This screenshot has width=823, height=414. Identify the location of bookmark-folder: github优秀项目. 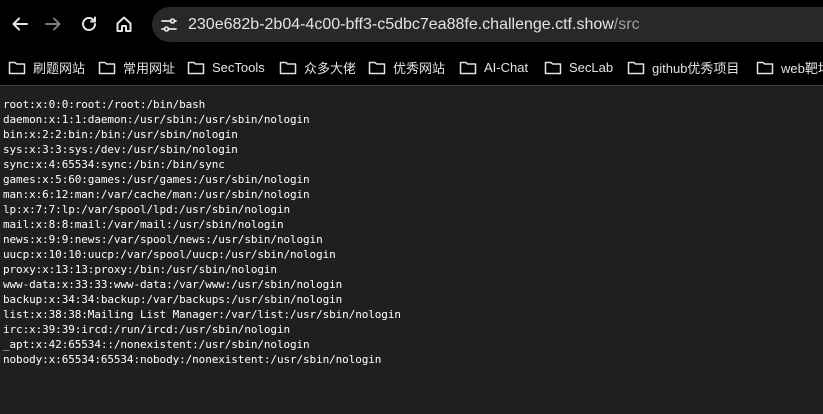
(683, 67).